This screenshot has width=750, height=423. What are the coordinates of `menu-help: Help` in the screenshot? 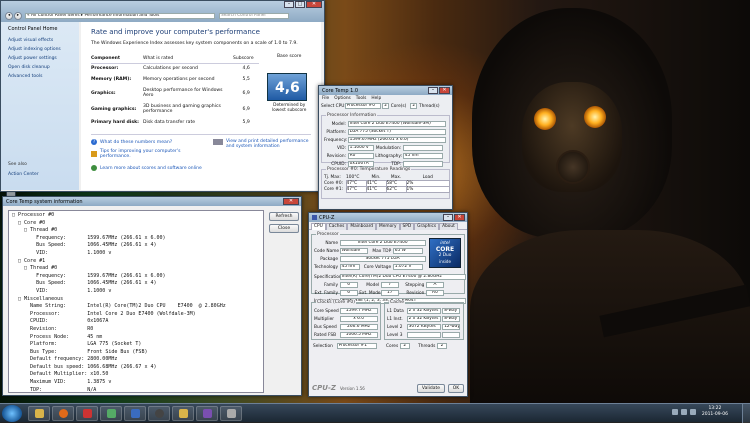 It's located at (376, 98).